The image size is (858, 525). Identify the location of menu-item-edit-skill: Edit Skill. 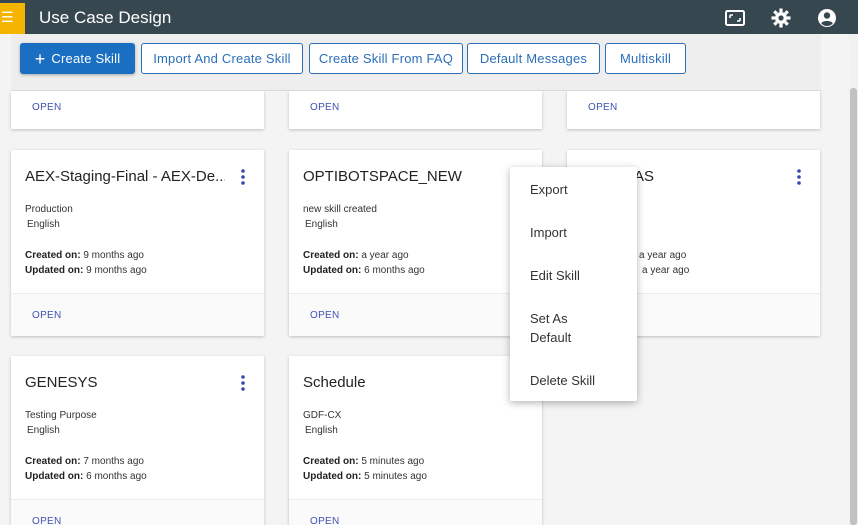
(555, 275).